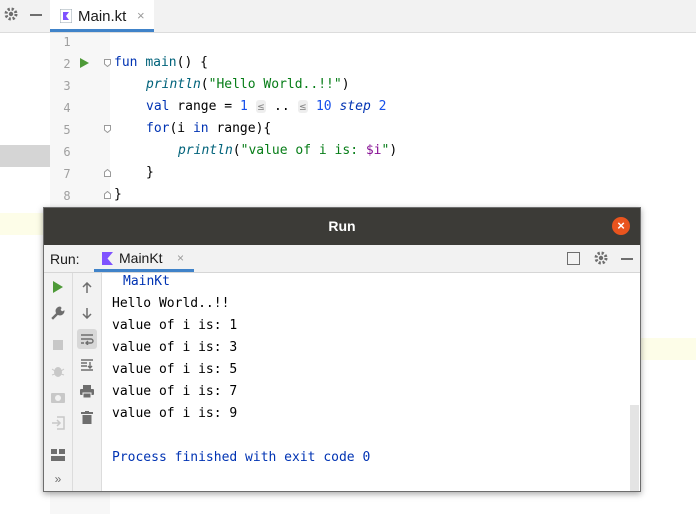 The width and height of the screenshot is (696, 514). What do you see at coordinates (282, 106) in the screenshot?
I see `code-text: ..` at bounding box center [282, 106].